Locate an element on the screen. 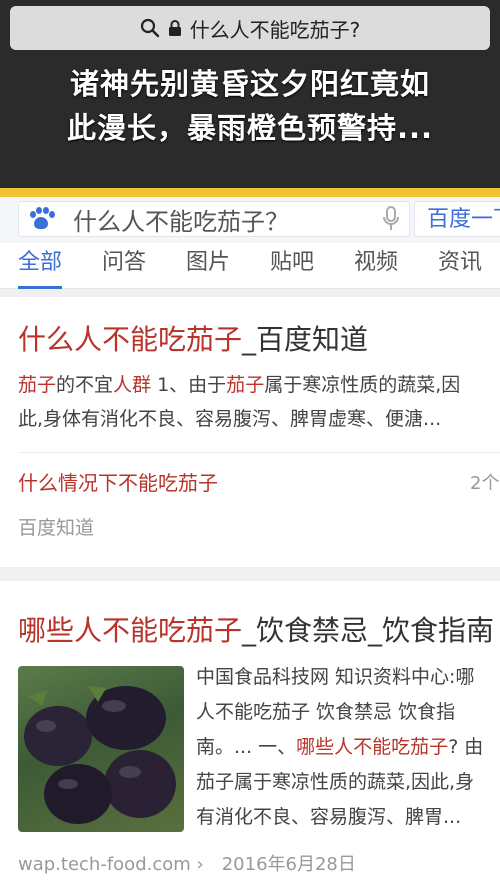  search-button: 百度一下 is located at coordinates (457, 219).